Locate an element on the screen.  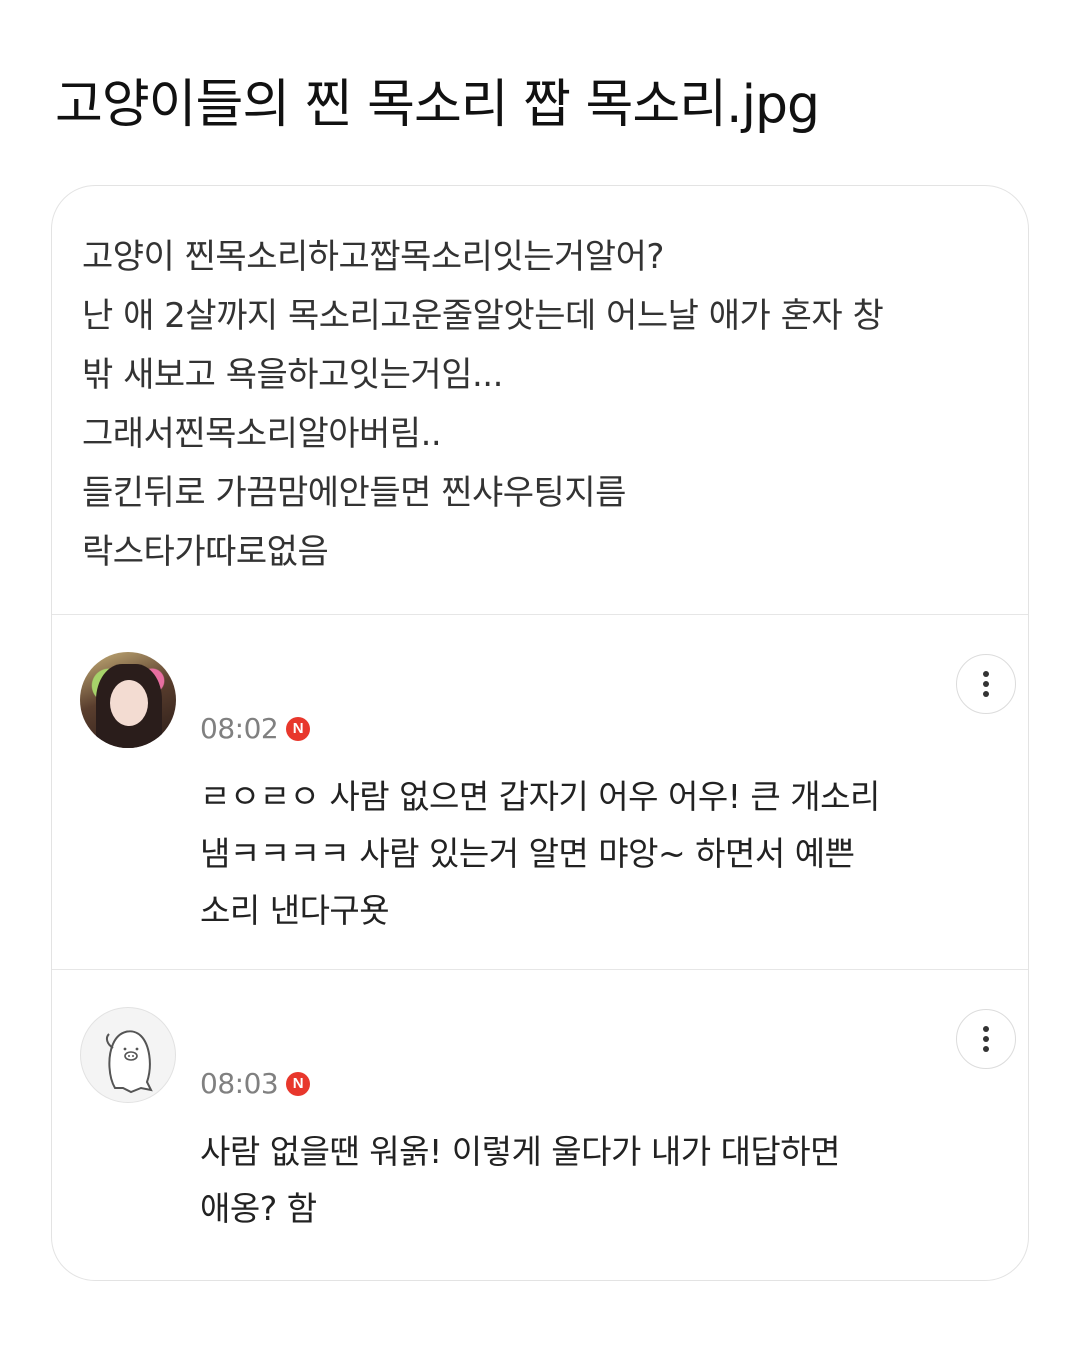
page-title: 고양이들의 찐 목소리 짭 목소리.jpg is located at coordinates (437, 105).